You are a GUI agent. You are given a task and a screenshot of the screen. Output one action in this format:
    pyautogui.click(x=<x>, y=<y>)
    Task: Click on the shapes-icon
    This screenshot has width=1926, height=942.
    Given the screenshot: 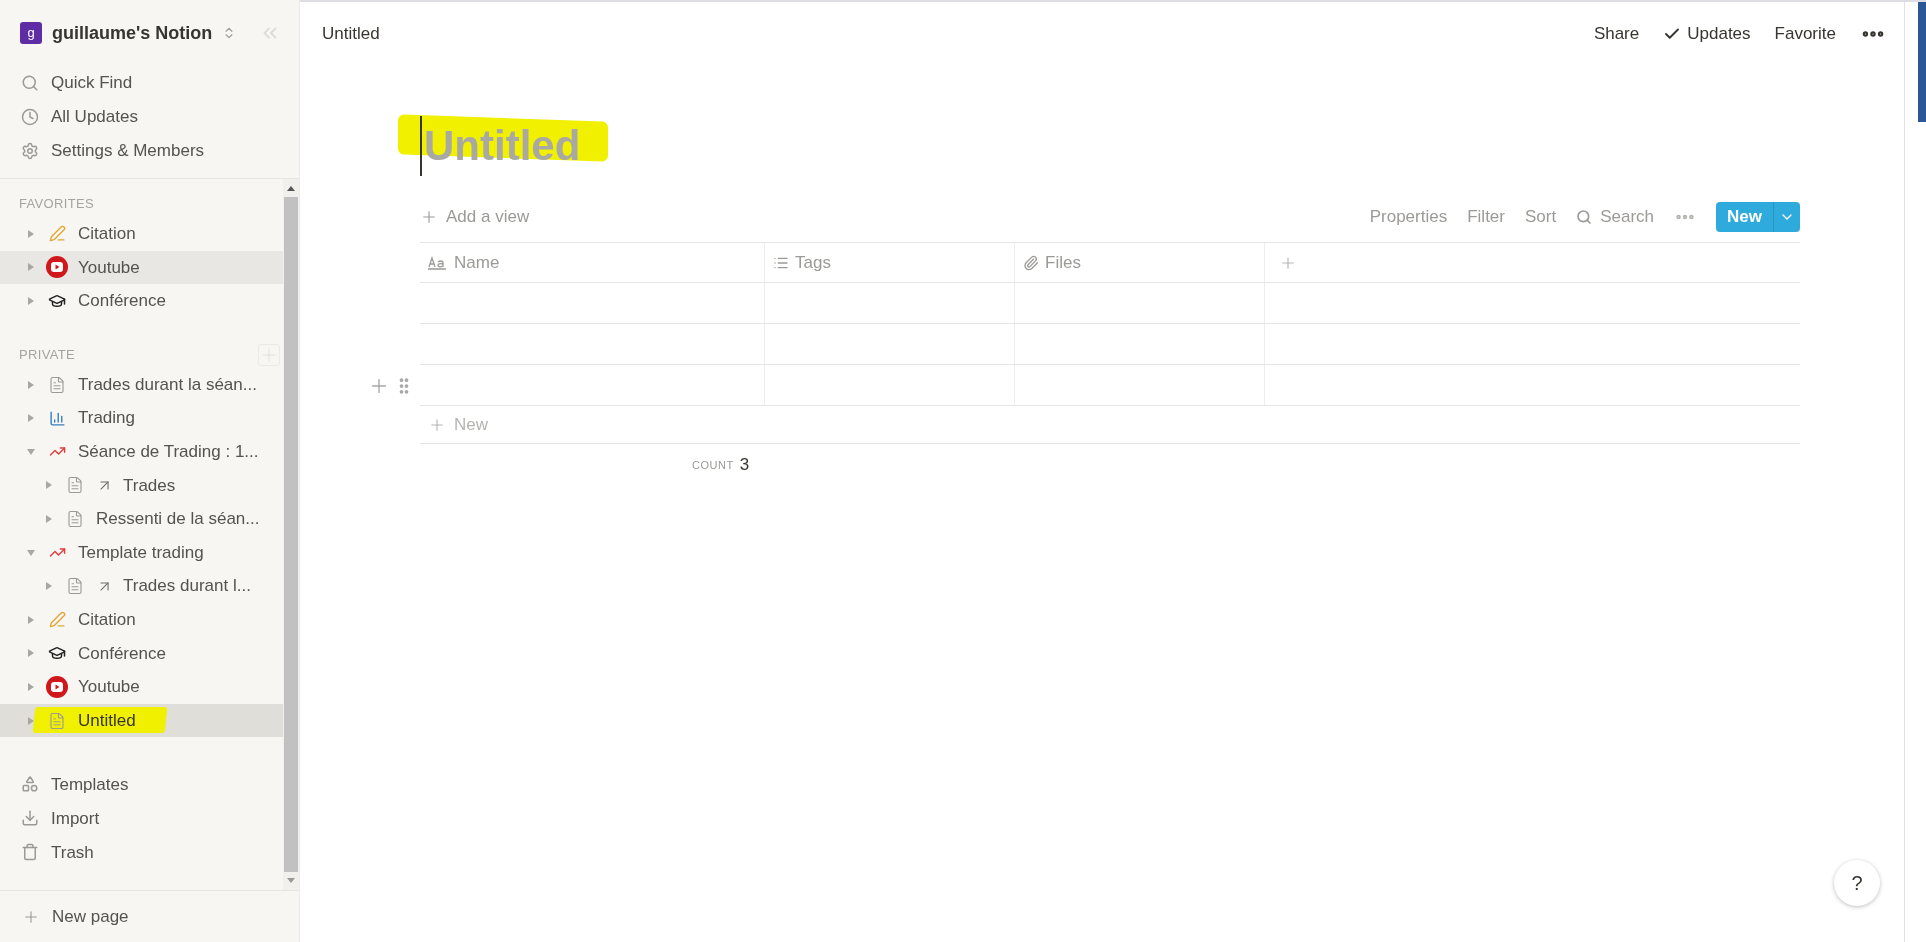 What is the action you would take?
    pyautogui.click(x=30, y=784)
    